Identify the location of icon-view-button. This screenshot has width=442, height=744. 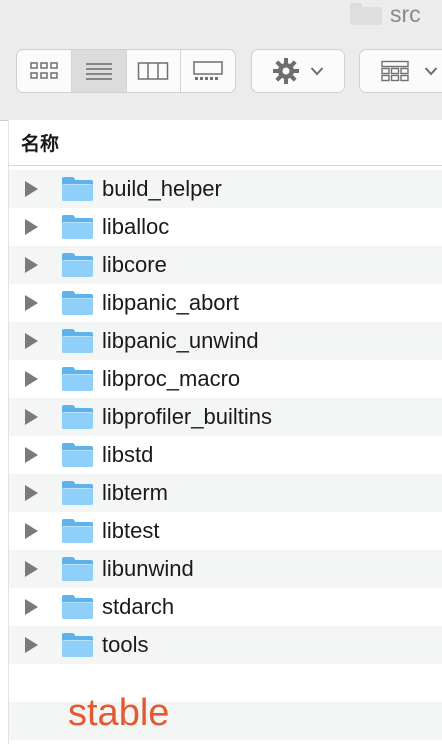
(44, 71).